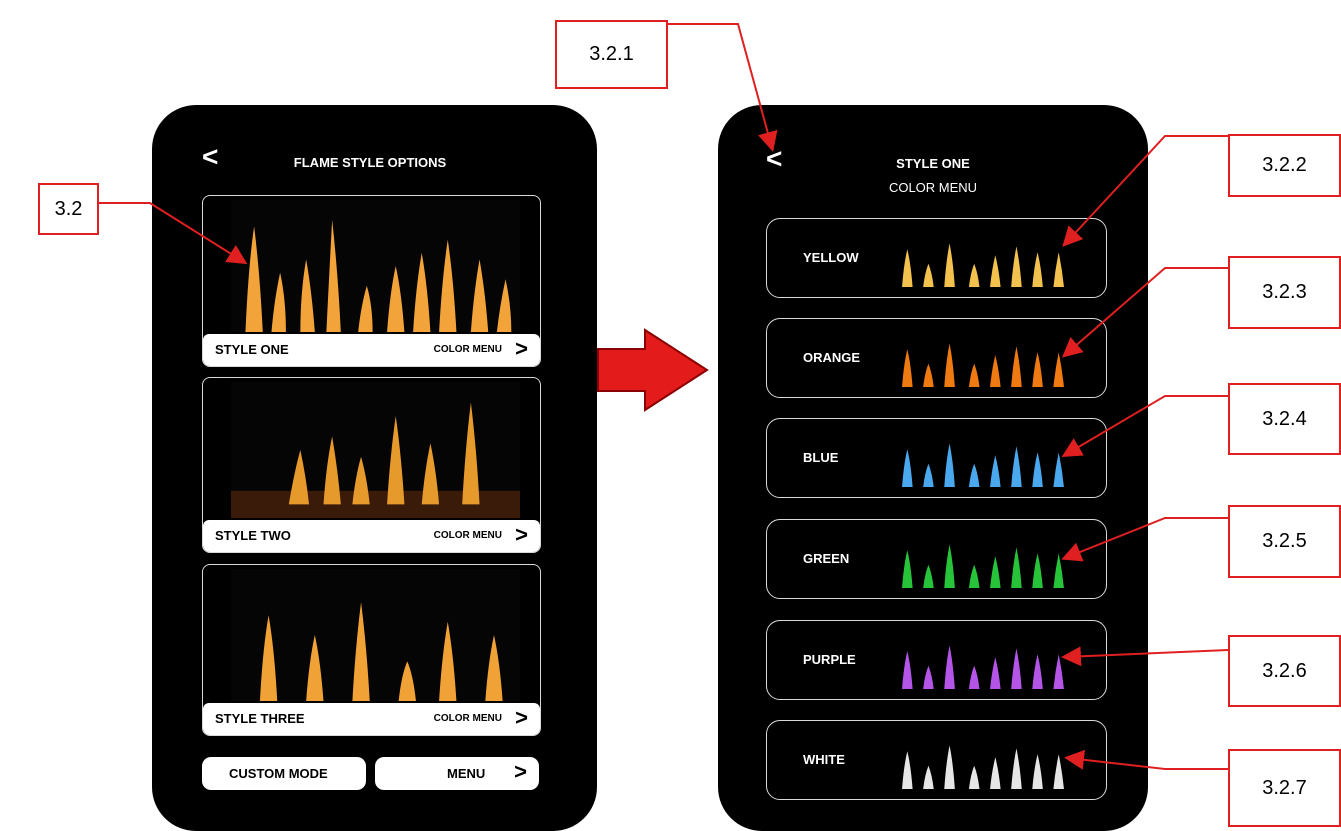  Describe the element at coordinates (1284, 788) in the screenshot. I see `callout-3-2-7: 3.2.7` at that location.